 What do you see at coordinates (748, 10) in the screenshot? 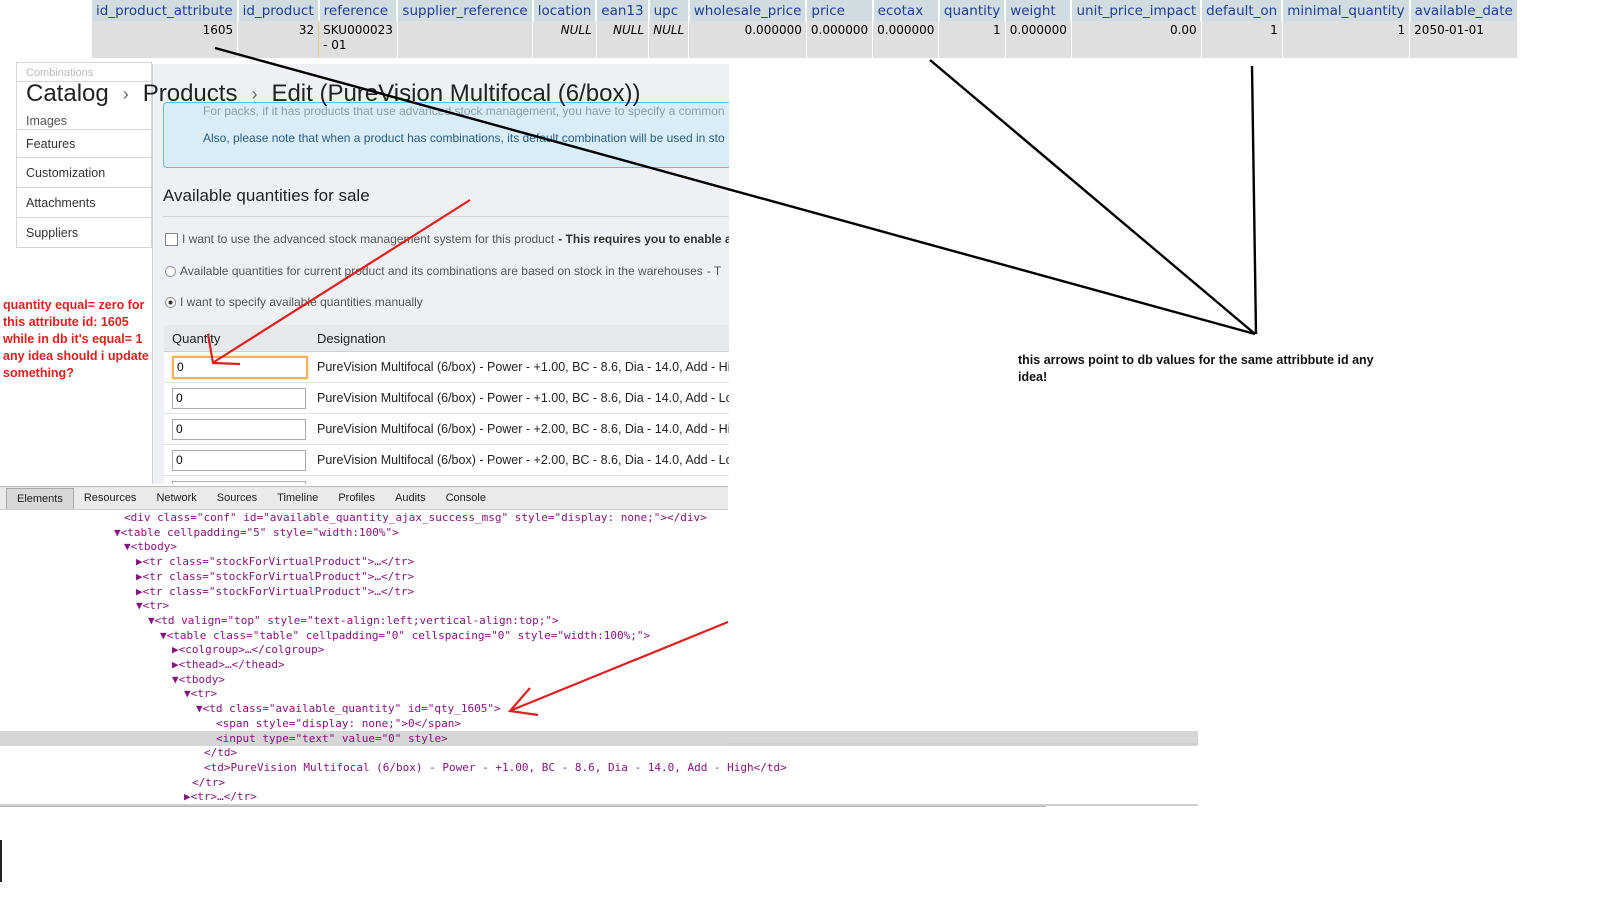
I see `db-col-wholesale-price: wholesale_price` at bounding box center [748, 10].